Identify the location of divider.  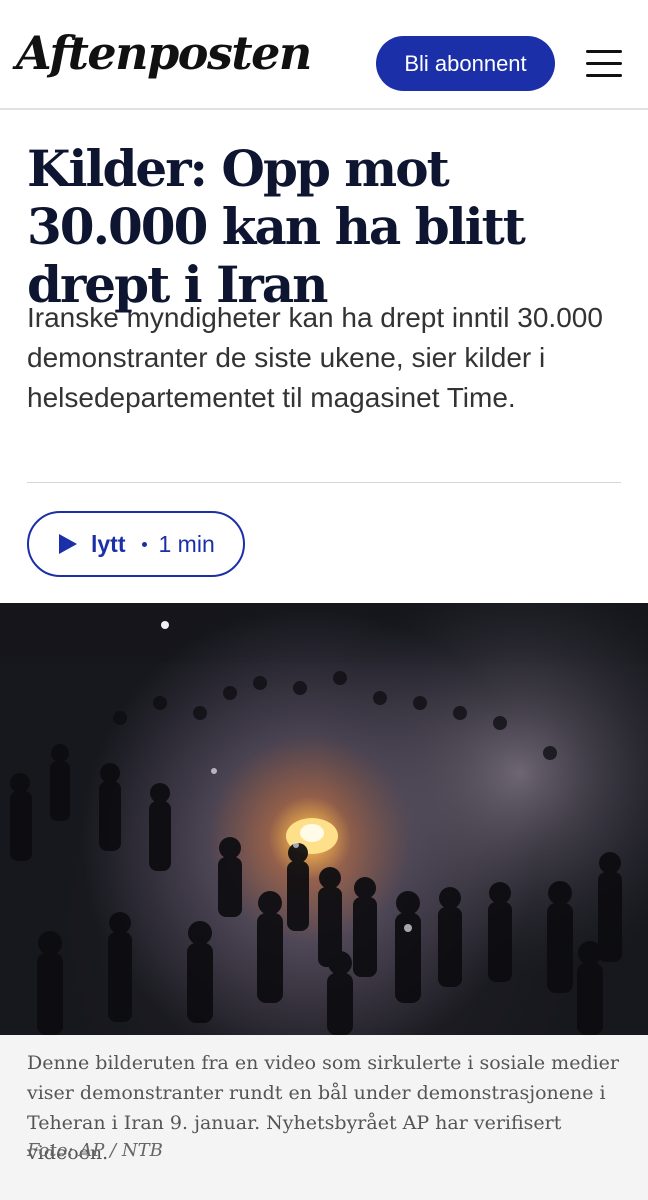
(324, 482).